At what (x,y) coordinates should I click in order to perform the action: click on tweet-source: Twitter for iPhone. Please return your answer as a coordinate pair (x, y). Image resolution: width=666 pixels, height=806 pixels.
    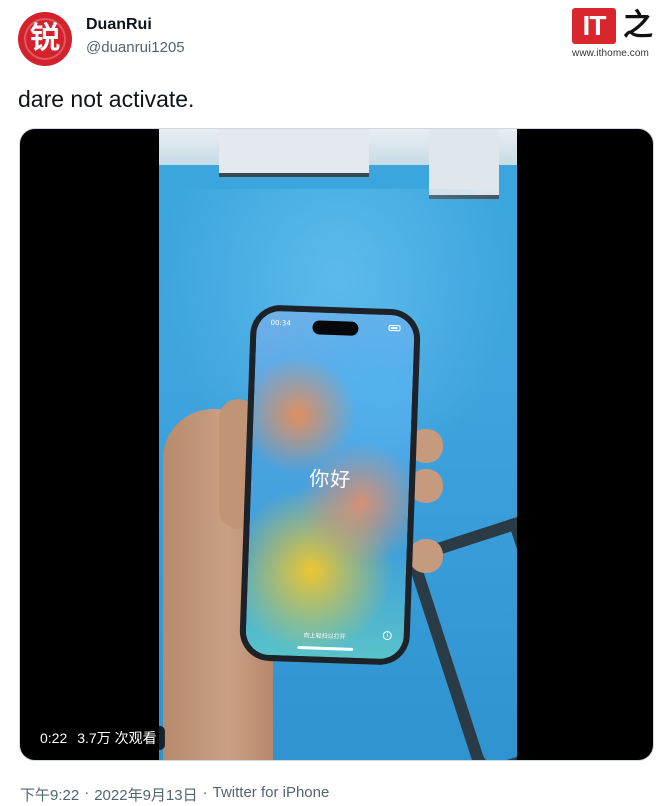
    Looking at the image, I should click on (271, 794).